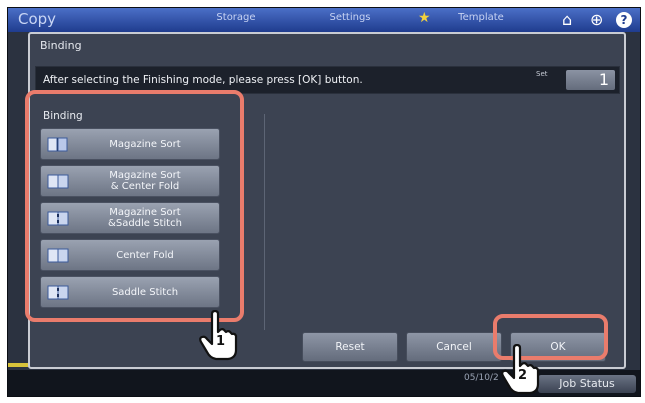 The height and width of the screenshot is (403, 645). I want to click on globe-icon: ⊕, so click(596, 19).